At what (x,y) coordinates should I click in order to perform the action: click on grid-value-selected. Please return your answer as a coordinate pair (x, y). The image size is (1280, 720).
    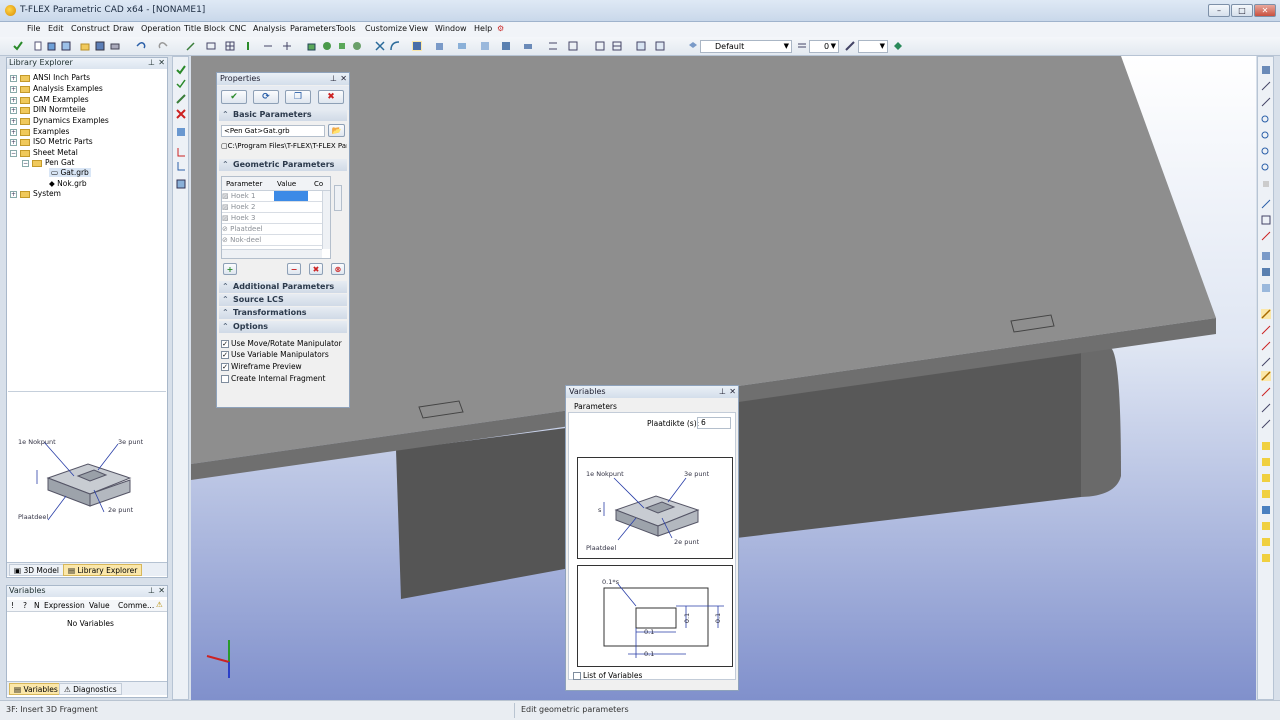
    Looking at the image, I should click on (291, 196).